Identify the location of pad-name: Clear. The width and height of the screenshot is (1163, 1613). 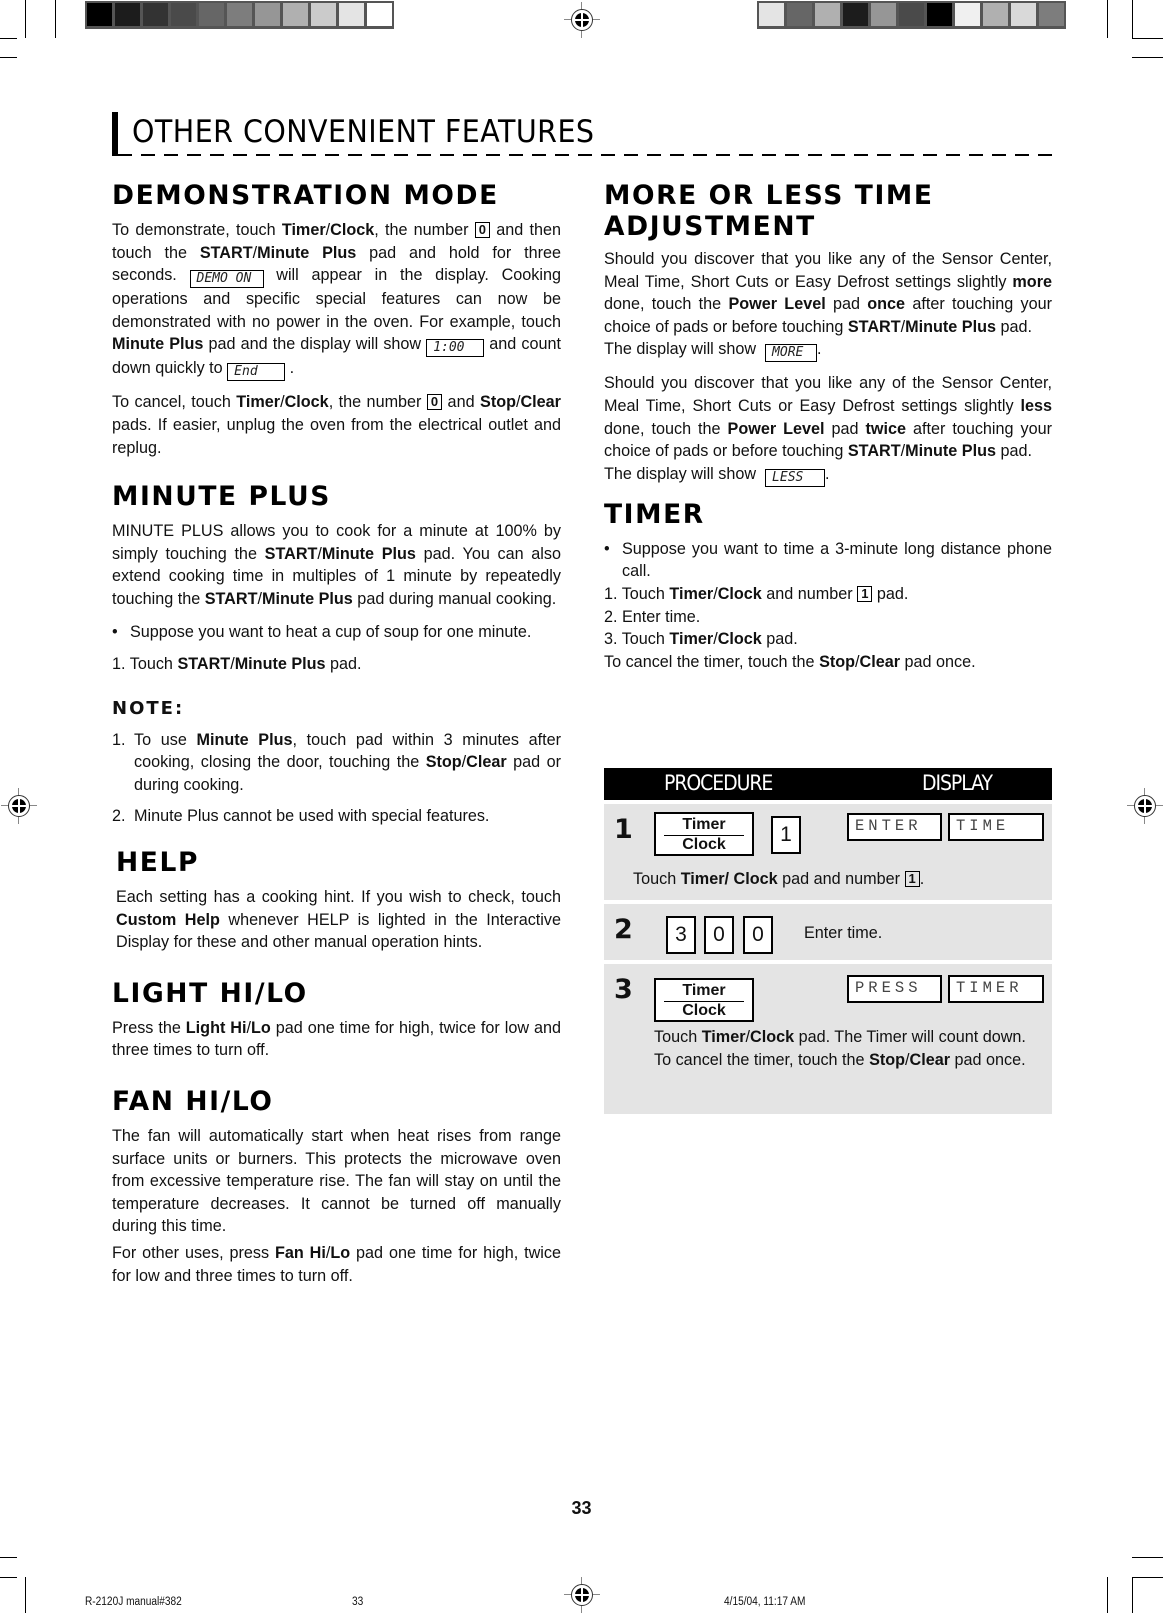
(930, 1059).